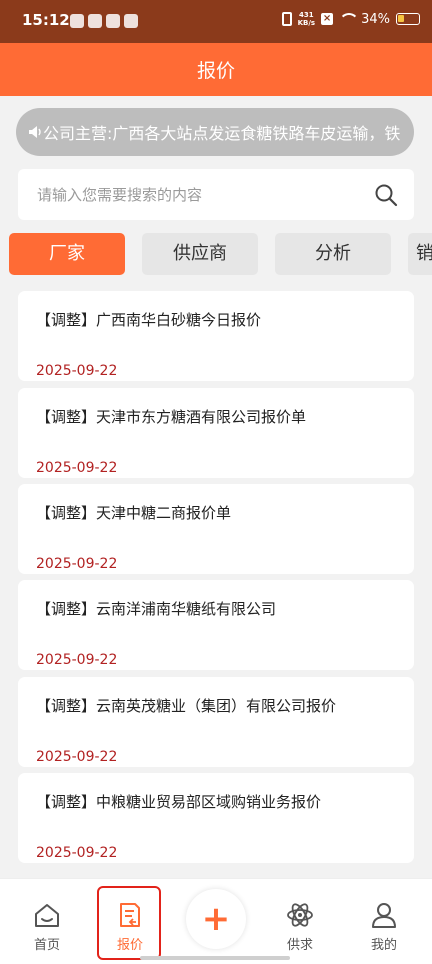 This screenshot has width=432, height=964. I want to click on wifi-icon, so click(349, 19).